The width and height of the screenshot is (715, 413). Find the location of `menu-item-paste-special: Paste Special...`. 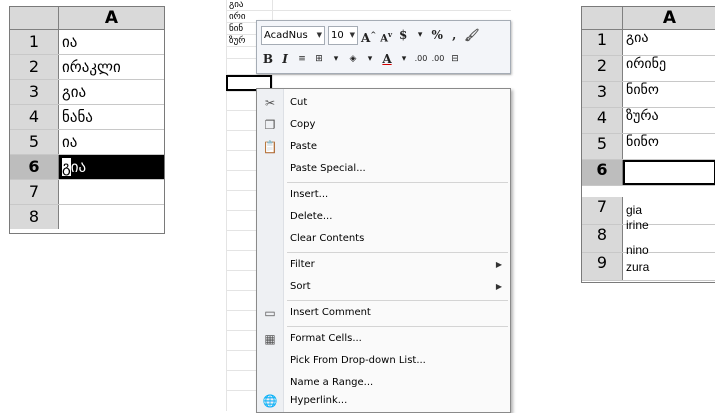

menu-item-paste-special: Paste Special... is located at coordinates (383, 169).